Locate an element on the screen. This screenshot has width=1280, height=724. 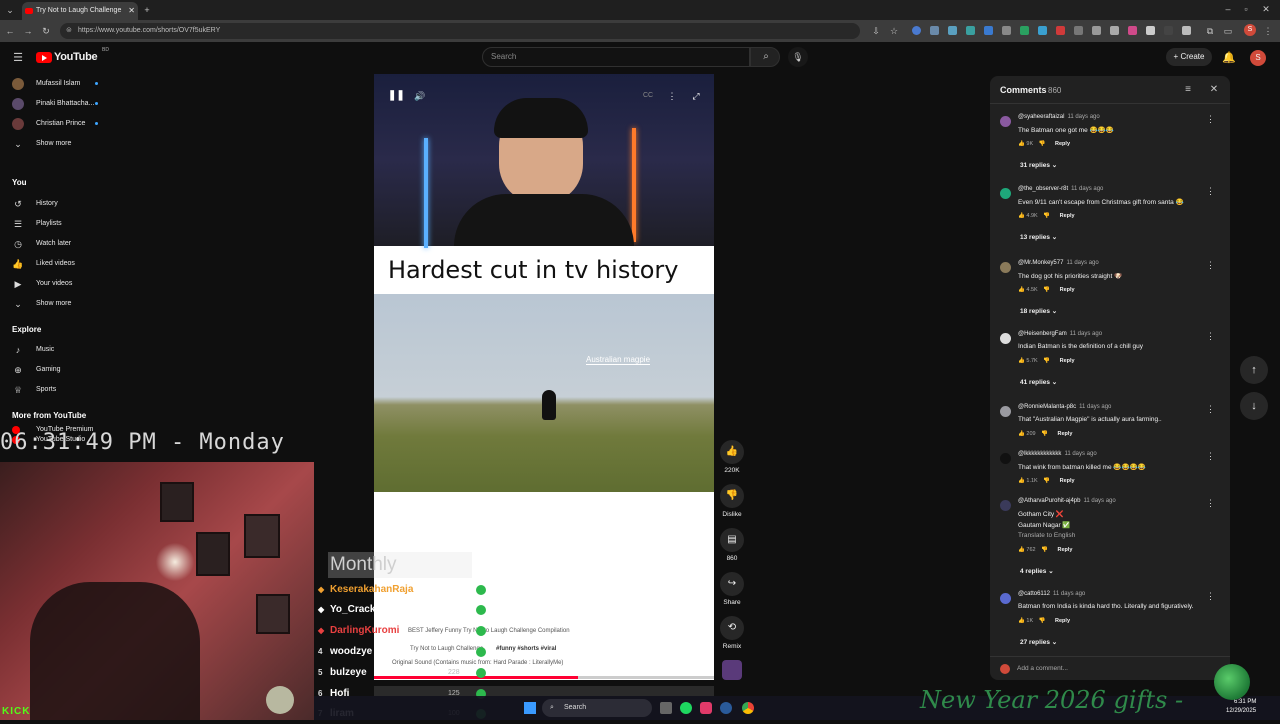
sidebar-item-liked-videos: 👍 Liked videos is located at coordinates (100, 264).